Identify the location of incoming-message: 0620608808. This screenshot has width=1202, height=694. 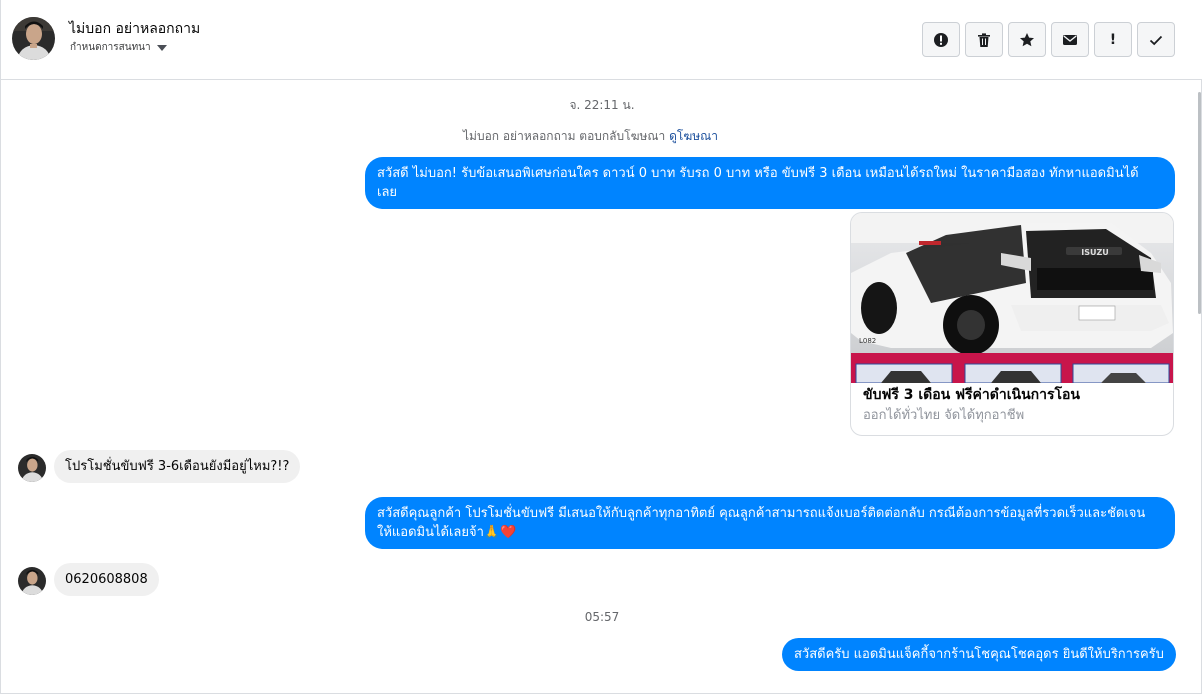
(106, 579).